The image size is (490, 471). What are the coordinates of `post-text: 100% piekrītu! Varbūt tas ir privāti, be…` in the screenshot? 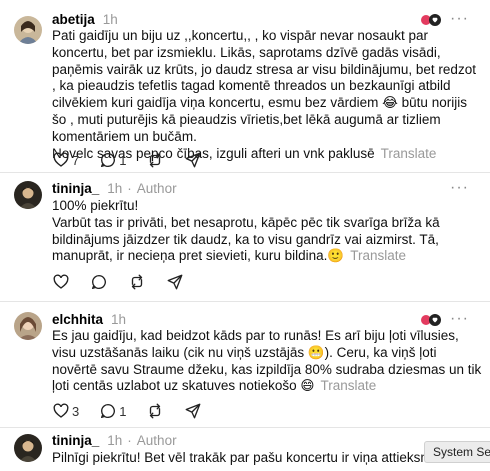 It's located at (267, 231).